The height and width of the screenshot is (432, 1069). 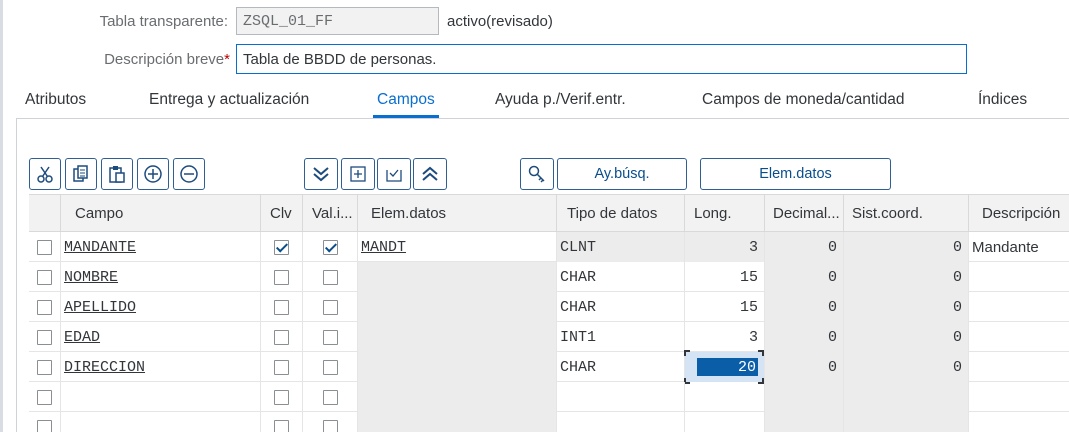 I want to click on table-row: DIRECCION CHAR 20 0 0, so click(x=549, y=367).